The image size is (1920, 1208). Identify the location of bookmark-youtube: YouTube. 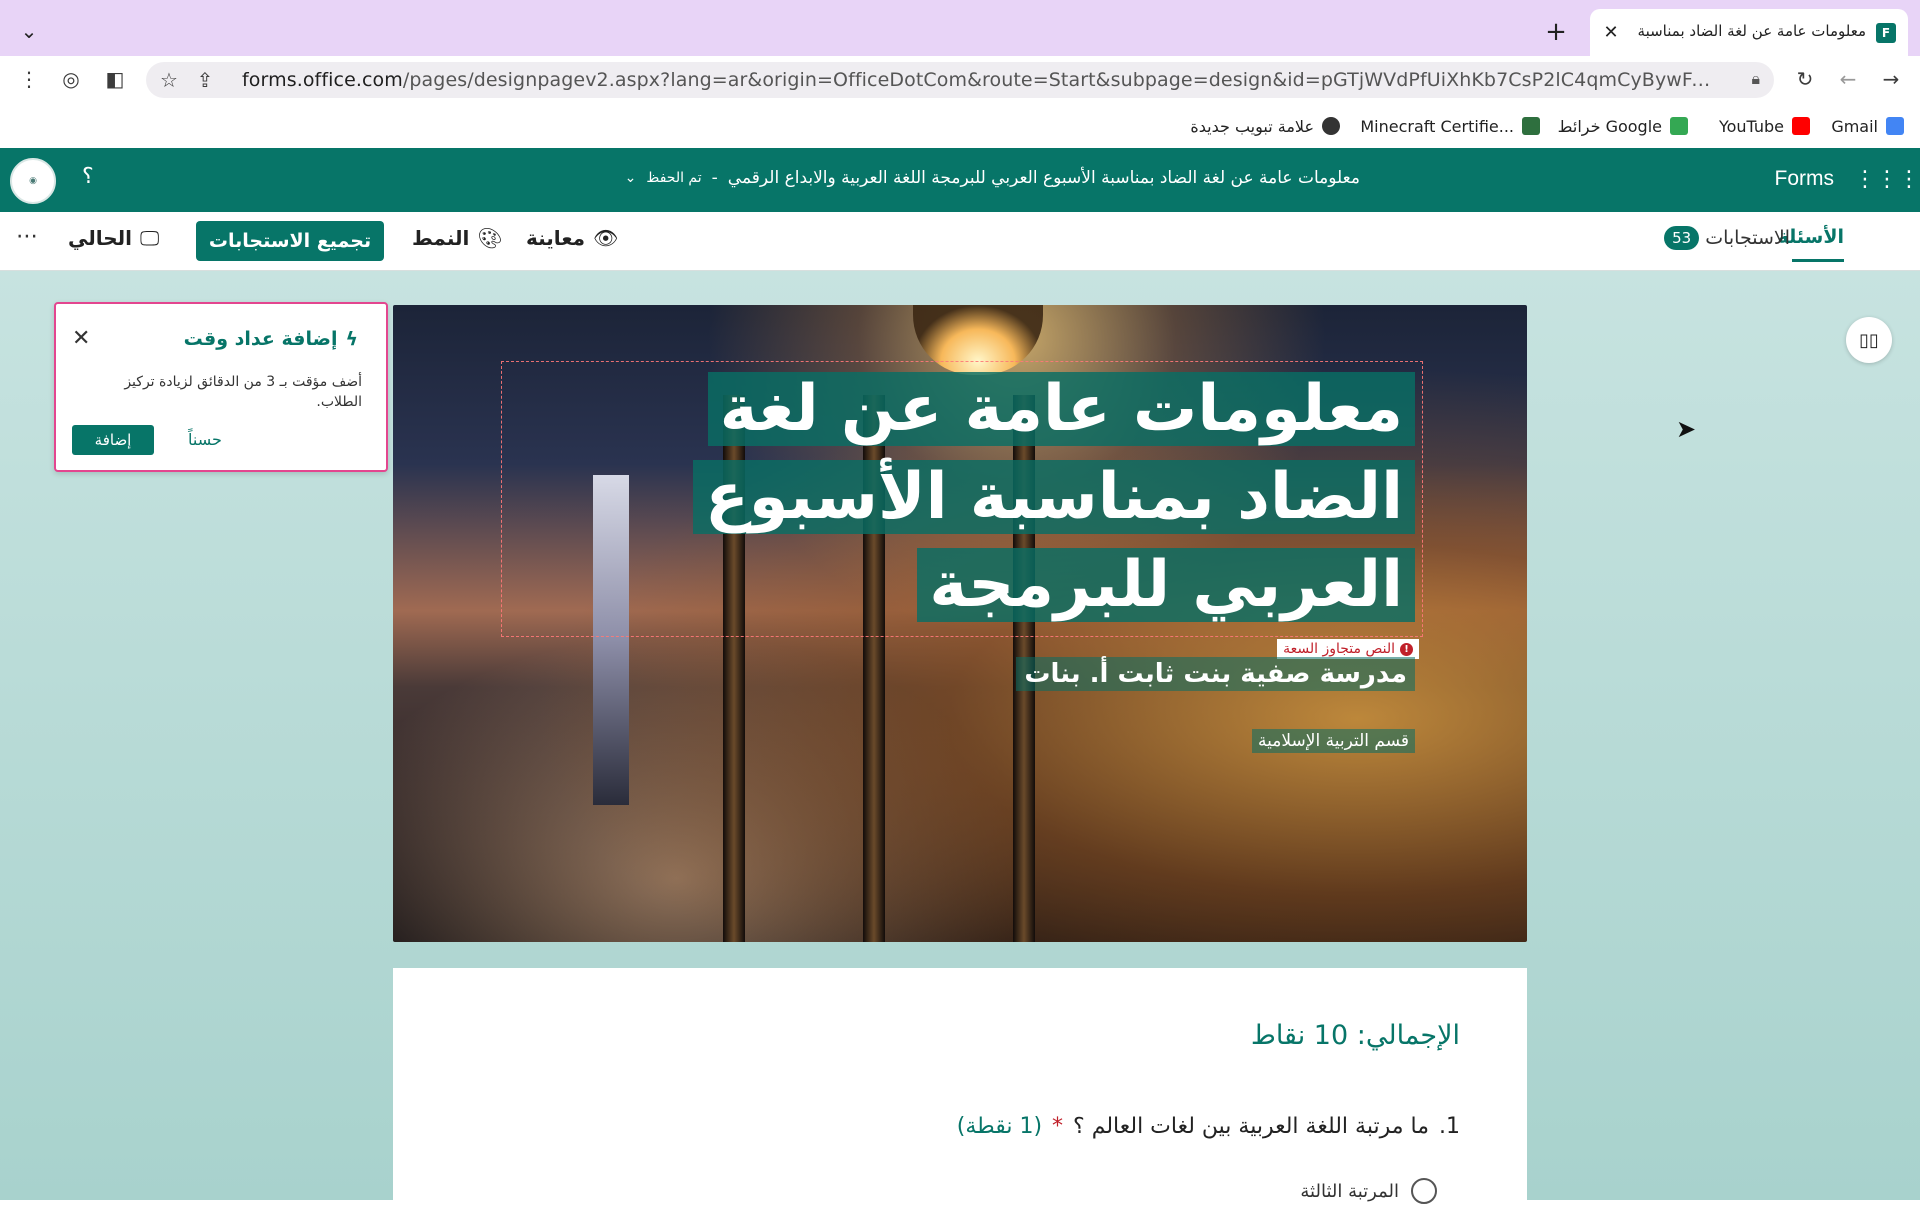
(1764, 126).